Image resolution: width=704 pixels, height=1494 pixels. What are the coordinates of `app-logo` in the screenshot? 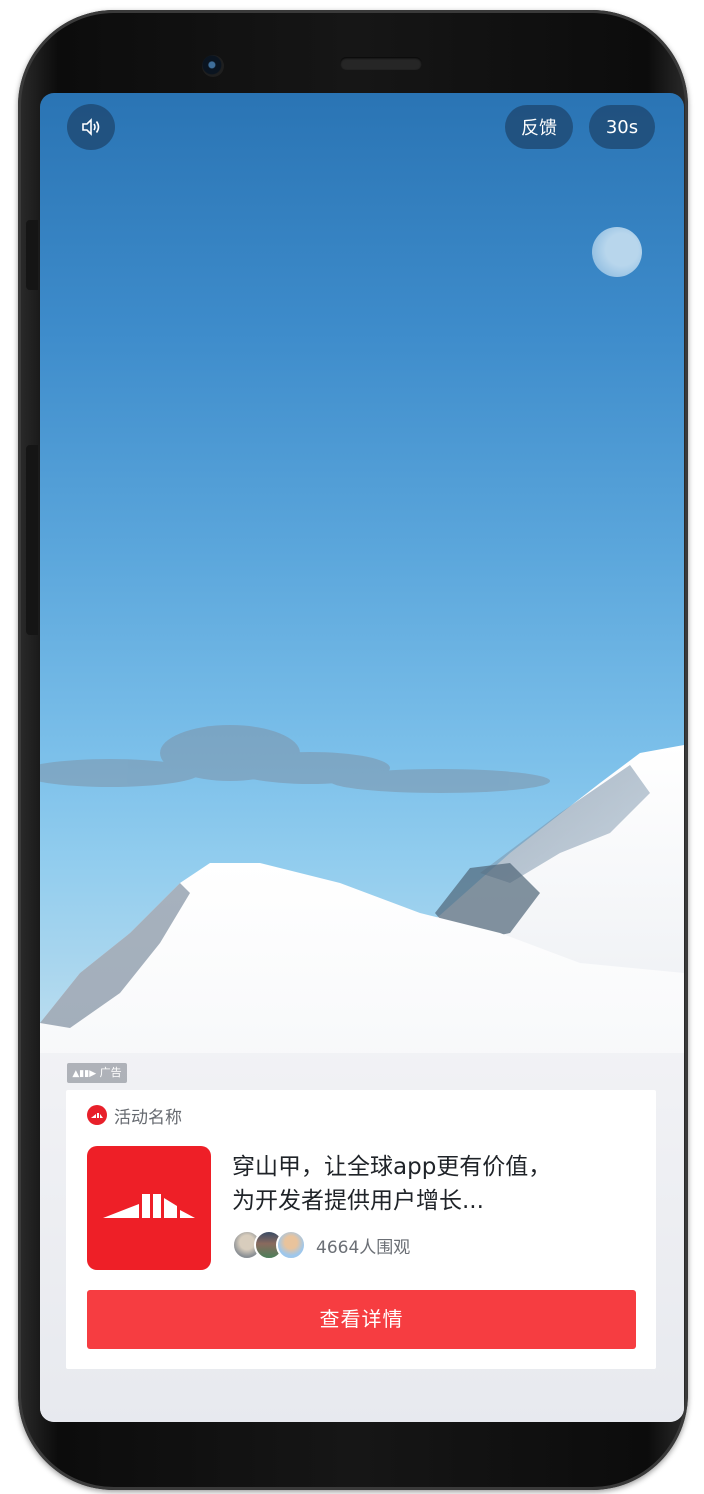 It's located at (149, 1208).